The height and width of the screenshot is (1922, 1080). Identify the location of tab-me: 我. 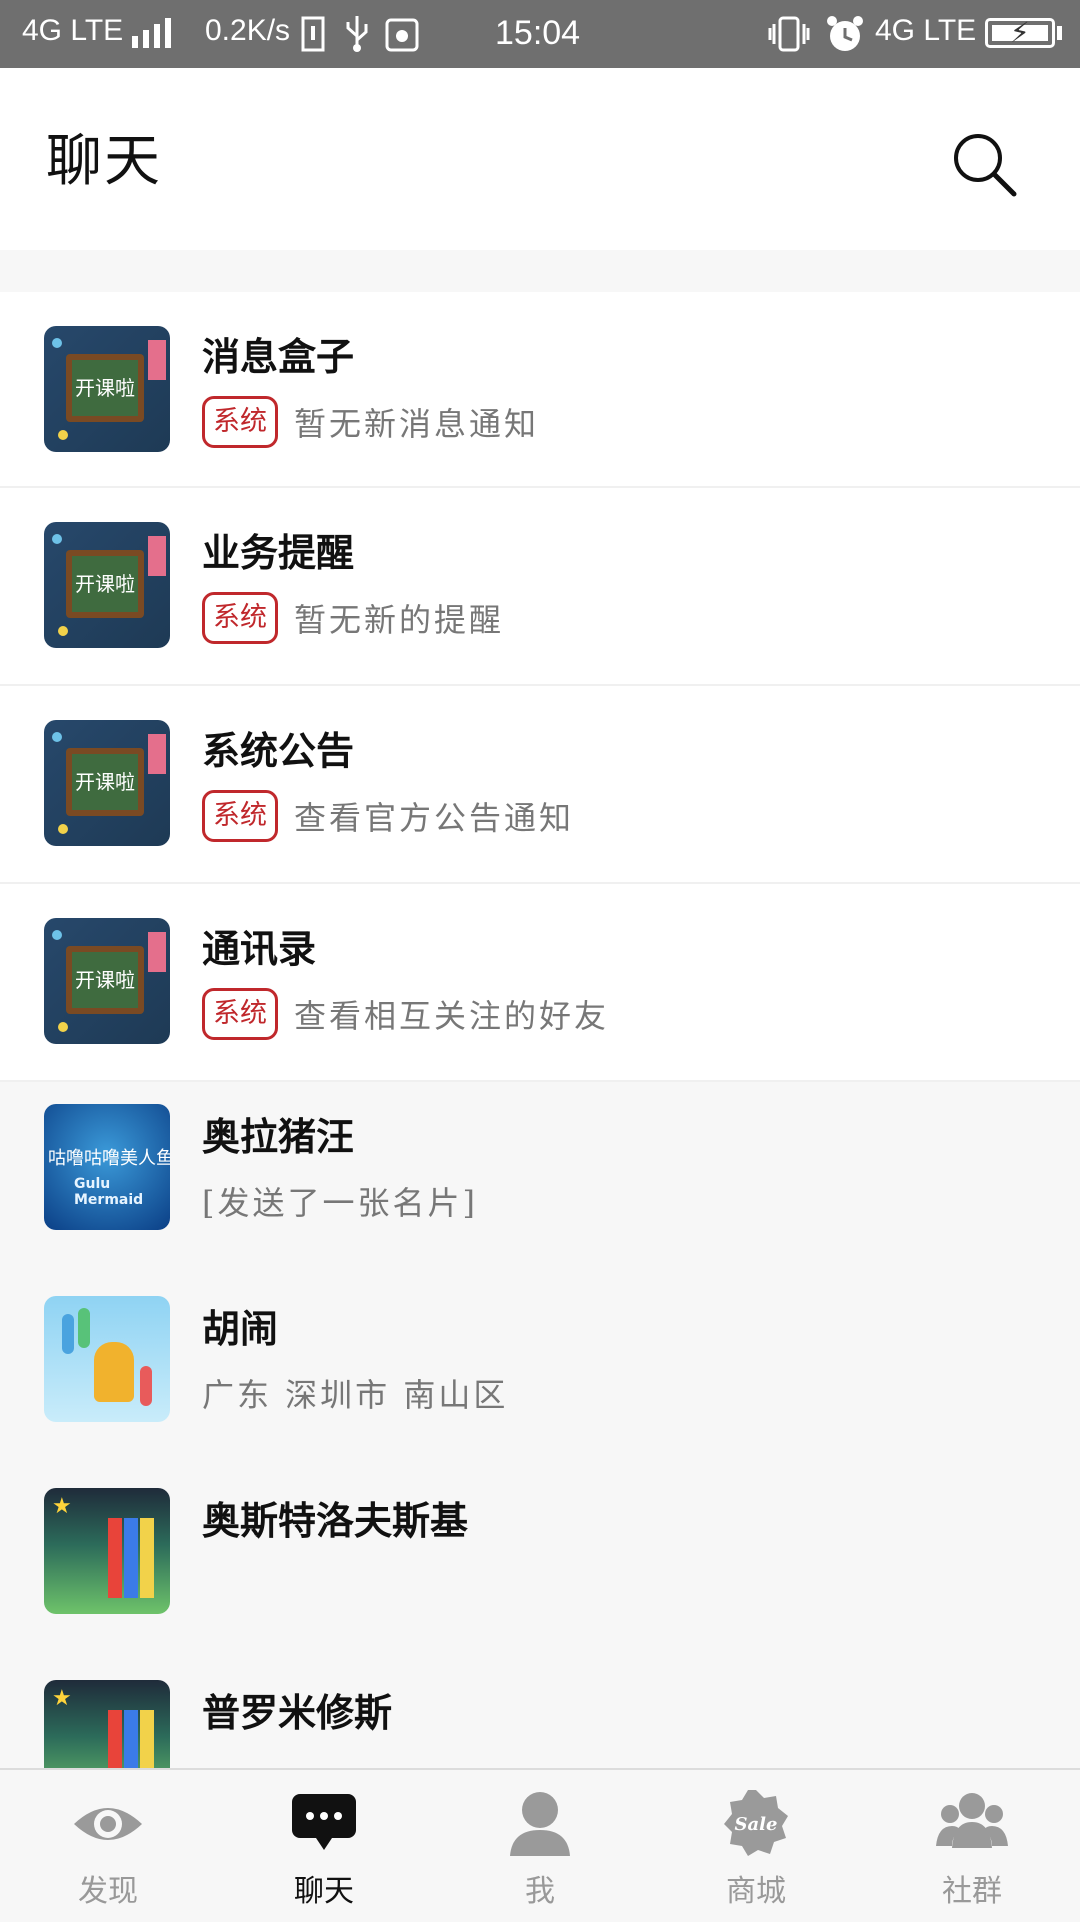
(540, 1846).